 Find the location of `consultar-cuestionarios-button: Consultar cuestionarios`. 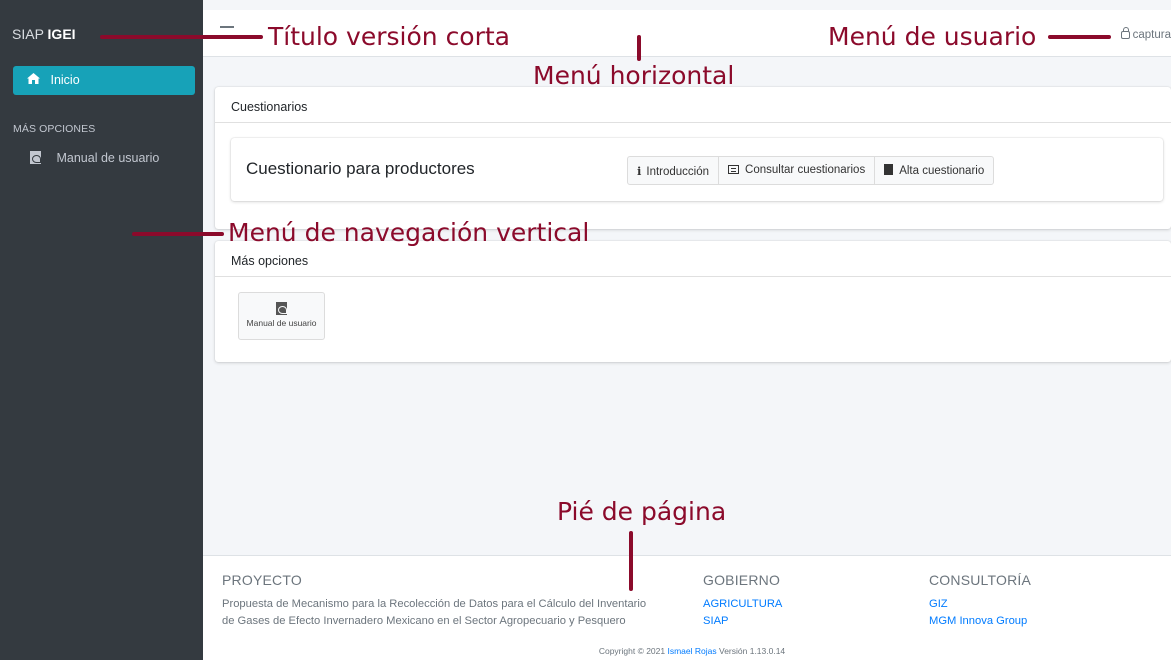

consultar-cuestionarios-button: Consultar cuestionarios is located at coordinates (797, 170).